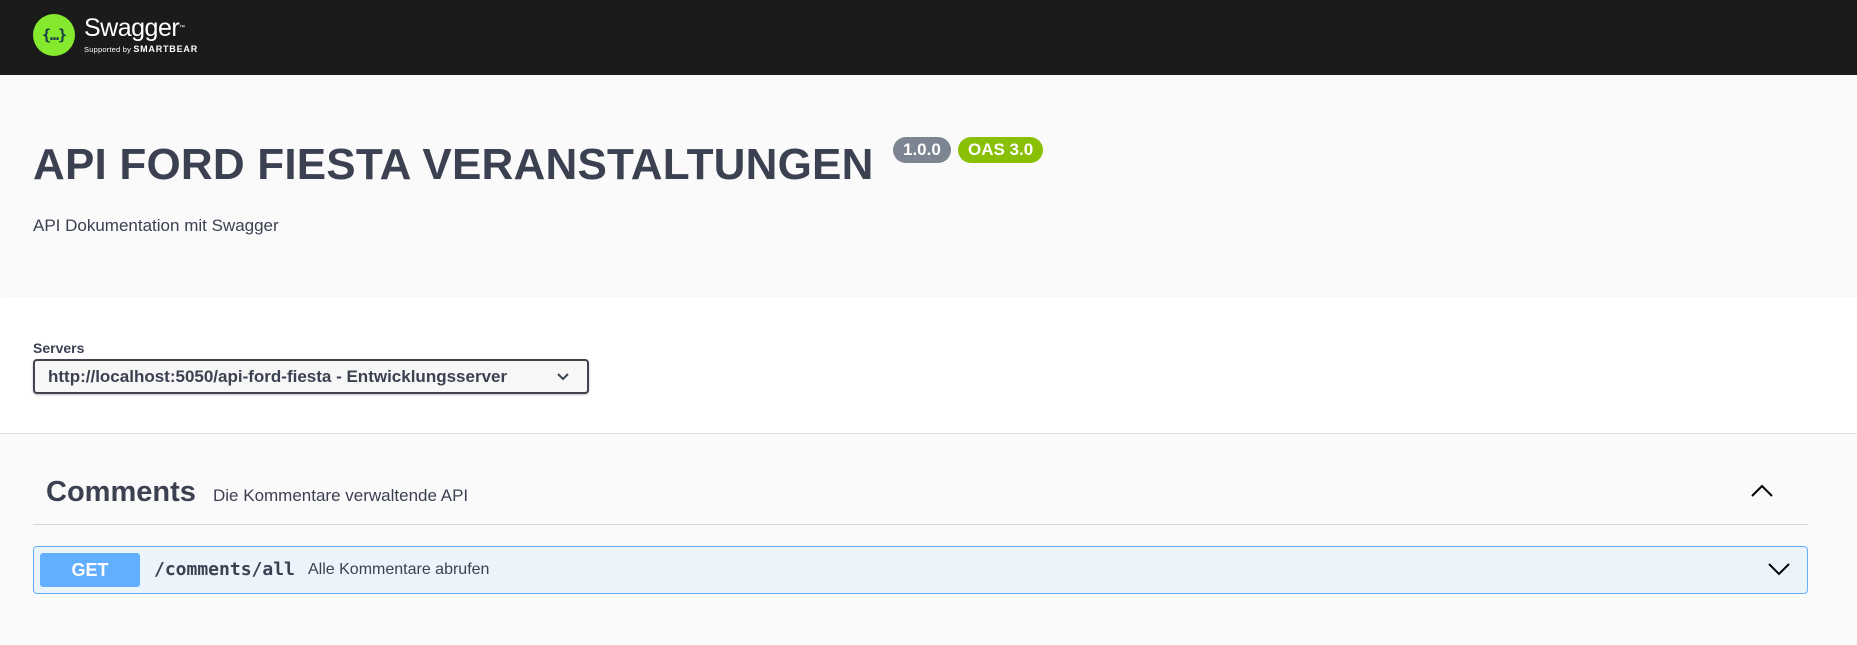 The image size is (1857, 645). I want to click on logo-supported-by: Supported by SMARTBEAR, so click(141, 49).